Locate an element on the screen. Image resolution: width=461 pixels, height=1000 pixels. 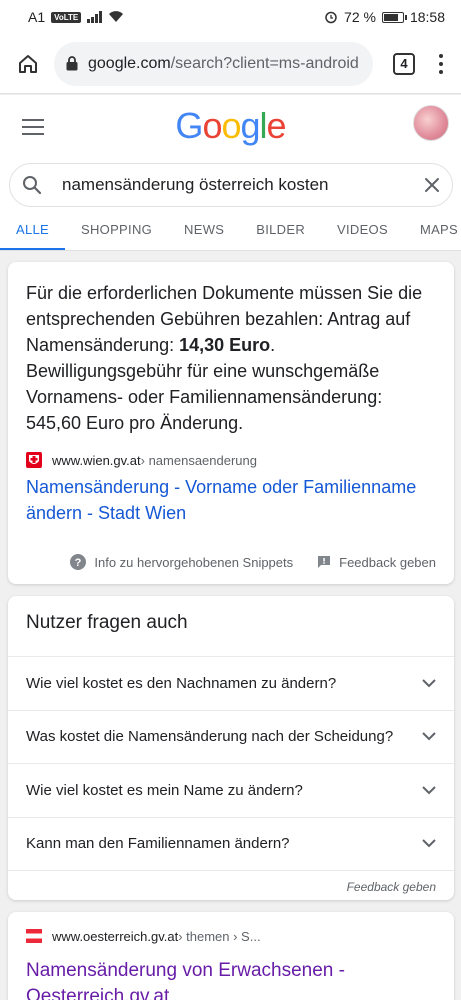
paa-feedback-link: Feedback geben is located at coordinates (231, 885).